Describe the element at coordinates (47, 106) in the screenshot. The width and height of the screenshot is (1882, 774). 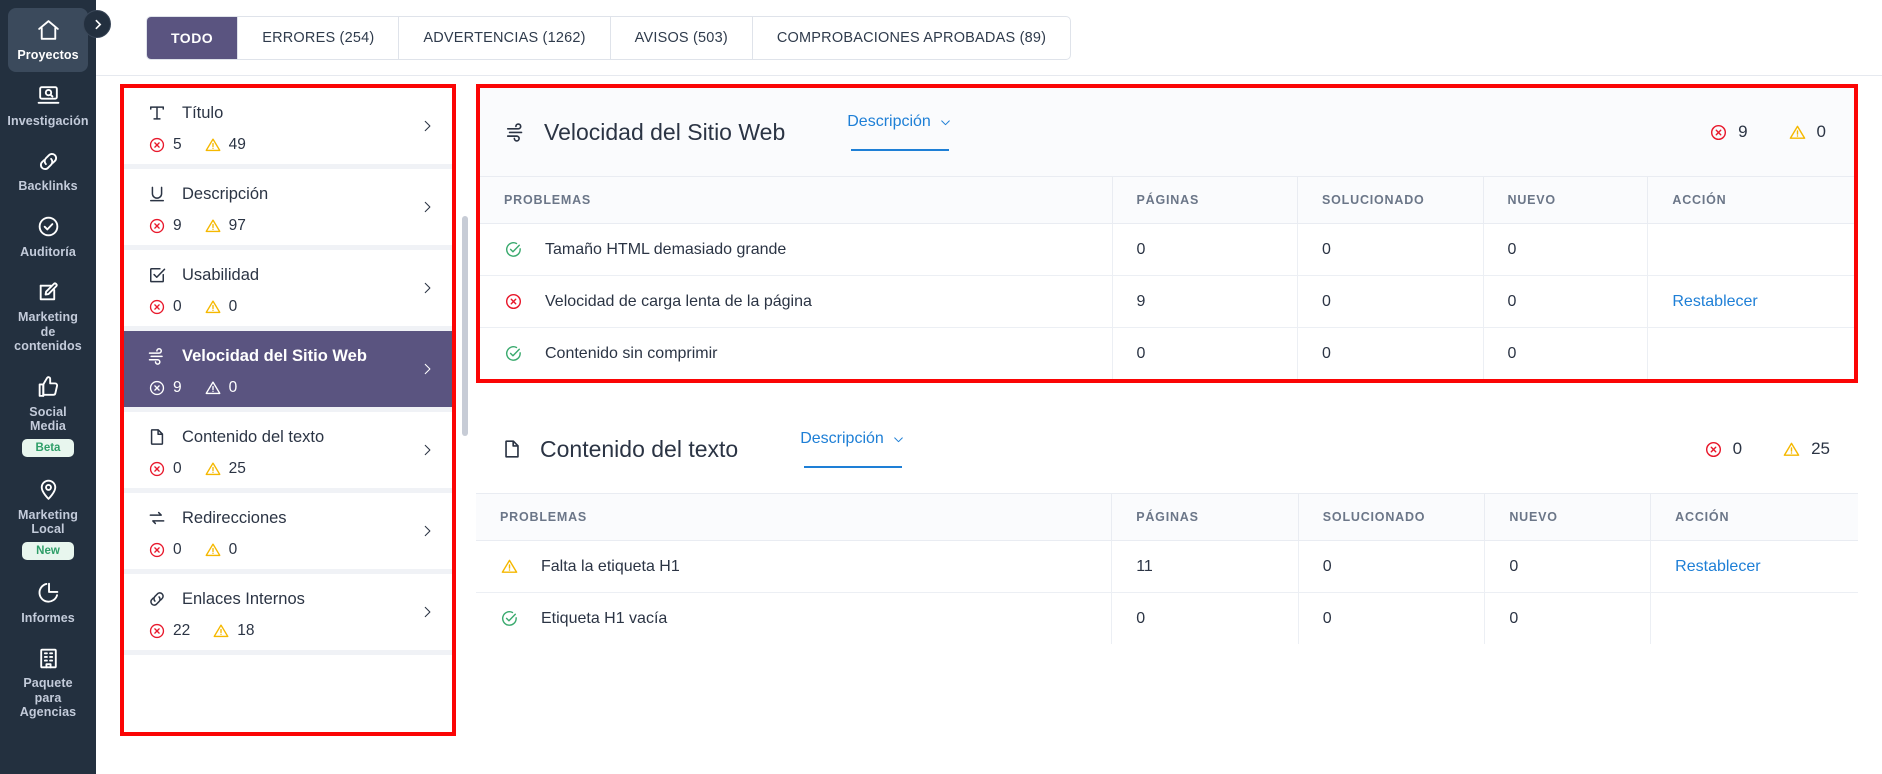
I see `rail-item-investigaci-n: Investigación` at that location.